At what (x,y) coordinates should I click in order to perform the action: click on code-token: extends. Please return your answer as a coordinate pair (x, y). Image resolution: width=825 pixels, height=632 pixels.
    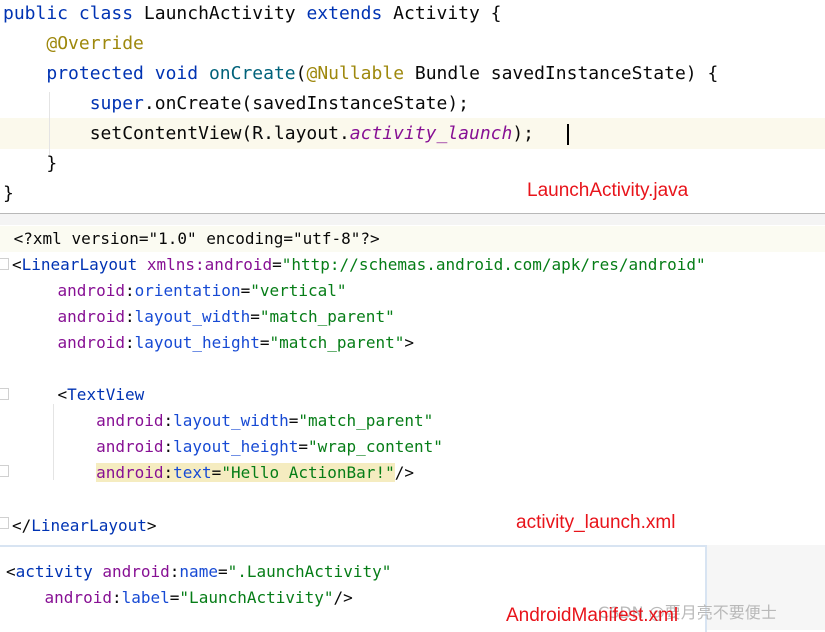
    Looking at the image, I should click on (344, 13).